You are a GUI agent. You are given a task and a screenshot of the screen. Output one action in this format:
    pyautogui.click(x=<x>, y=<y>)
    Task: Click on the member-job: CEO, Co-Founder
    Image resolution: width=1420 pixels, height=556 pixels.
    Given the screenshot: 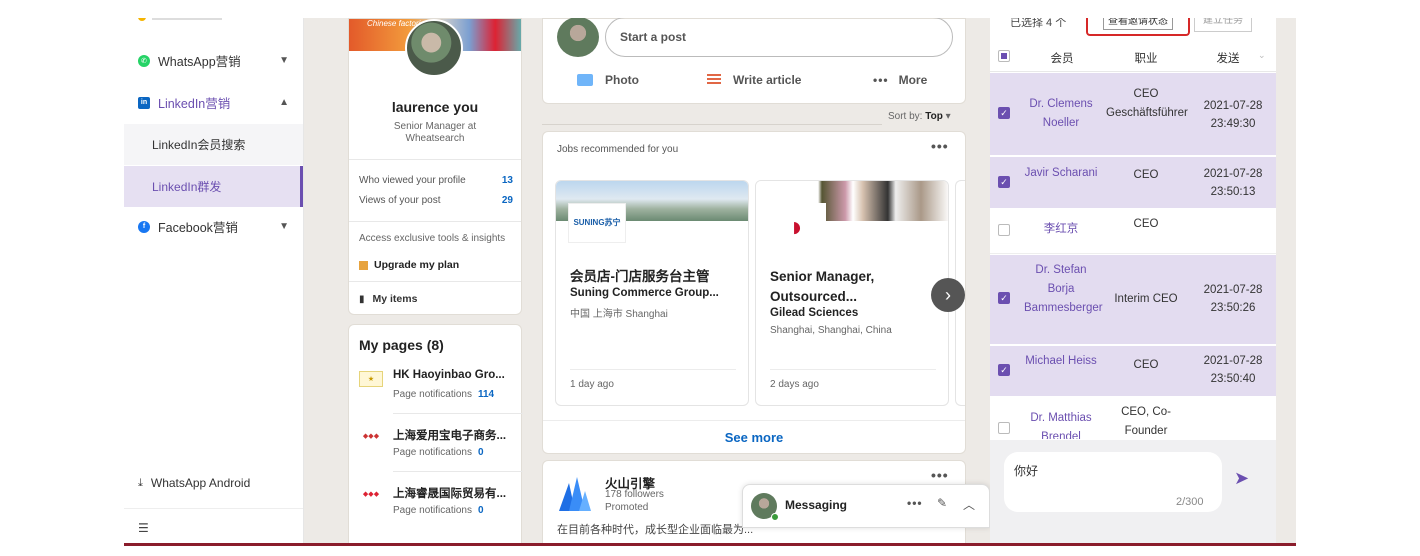 What is the action you would take?
    pyautogui.click(x=1146, y=421)
    